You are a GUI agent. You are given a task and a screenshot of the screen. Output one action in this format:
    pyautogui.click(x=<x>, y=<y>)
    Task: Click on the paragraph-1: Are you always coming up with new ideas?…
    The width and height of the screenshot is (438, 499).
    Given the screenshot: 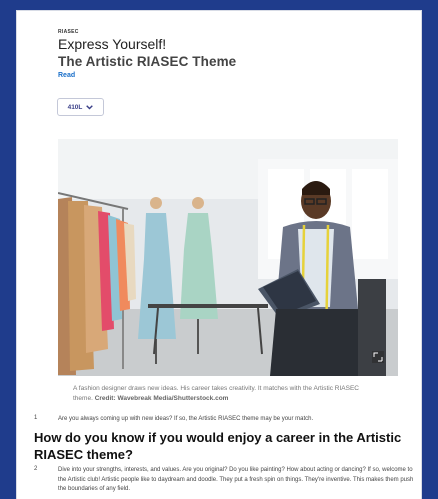 What is the action you would take?
    pyautogui.click(x=186, y=419)
    